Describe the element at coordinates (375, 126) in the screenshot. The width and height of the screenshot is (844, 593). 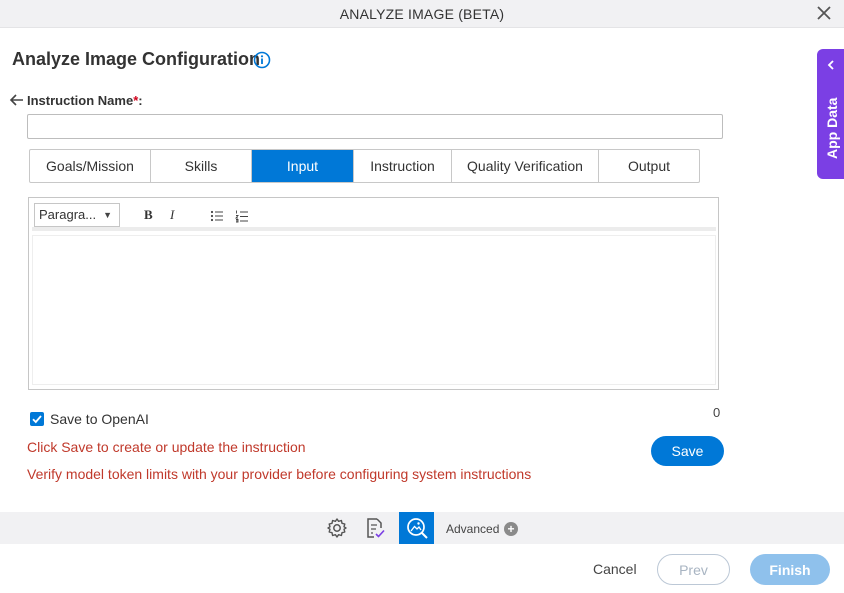
I see `instruction-name-input` at that location.